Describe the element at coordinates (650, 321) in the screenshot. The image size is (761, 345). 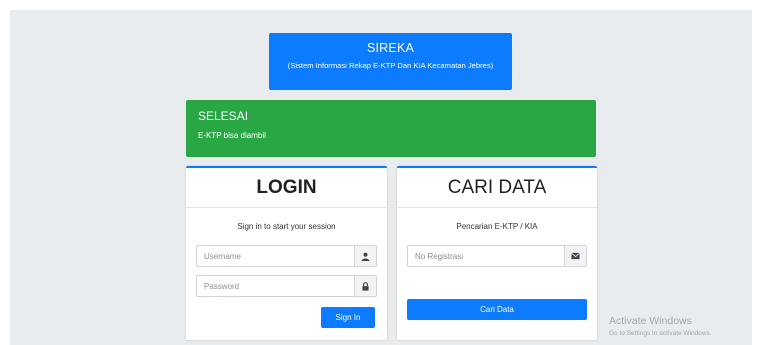
I see `activation-watermark-title: Activate Windows` at that location.